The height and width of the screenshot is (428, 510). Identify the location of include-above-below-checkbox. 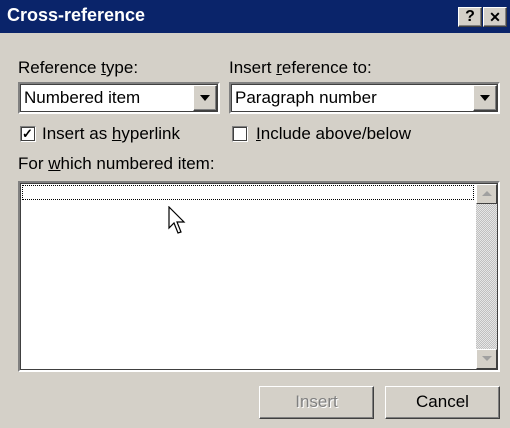
(240, 134).